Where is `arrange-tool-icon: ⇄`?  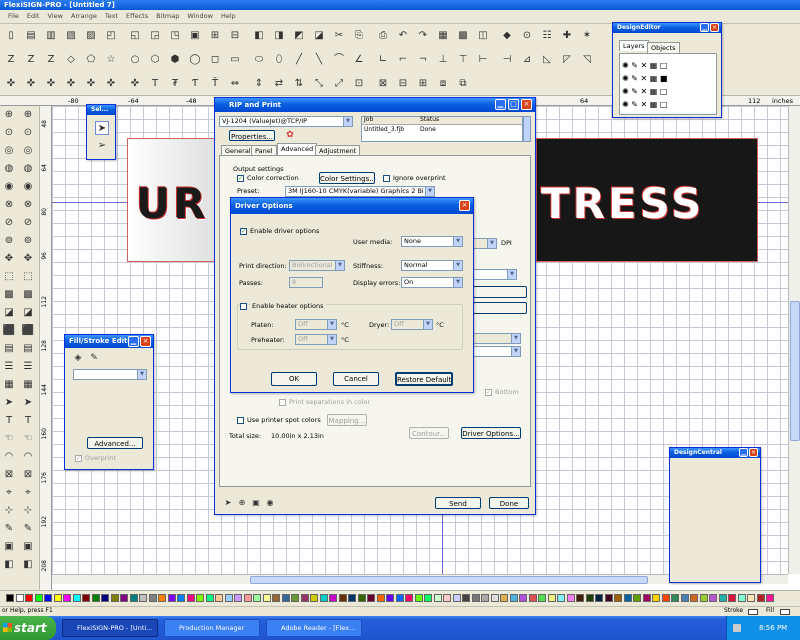 arrange-tool-icon: ⇄ is located at coordinates (279, 84).